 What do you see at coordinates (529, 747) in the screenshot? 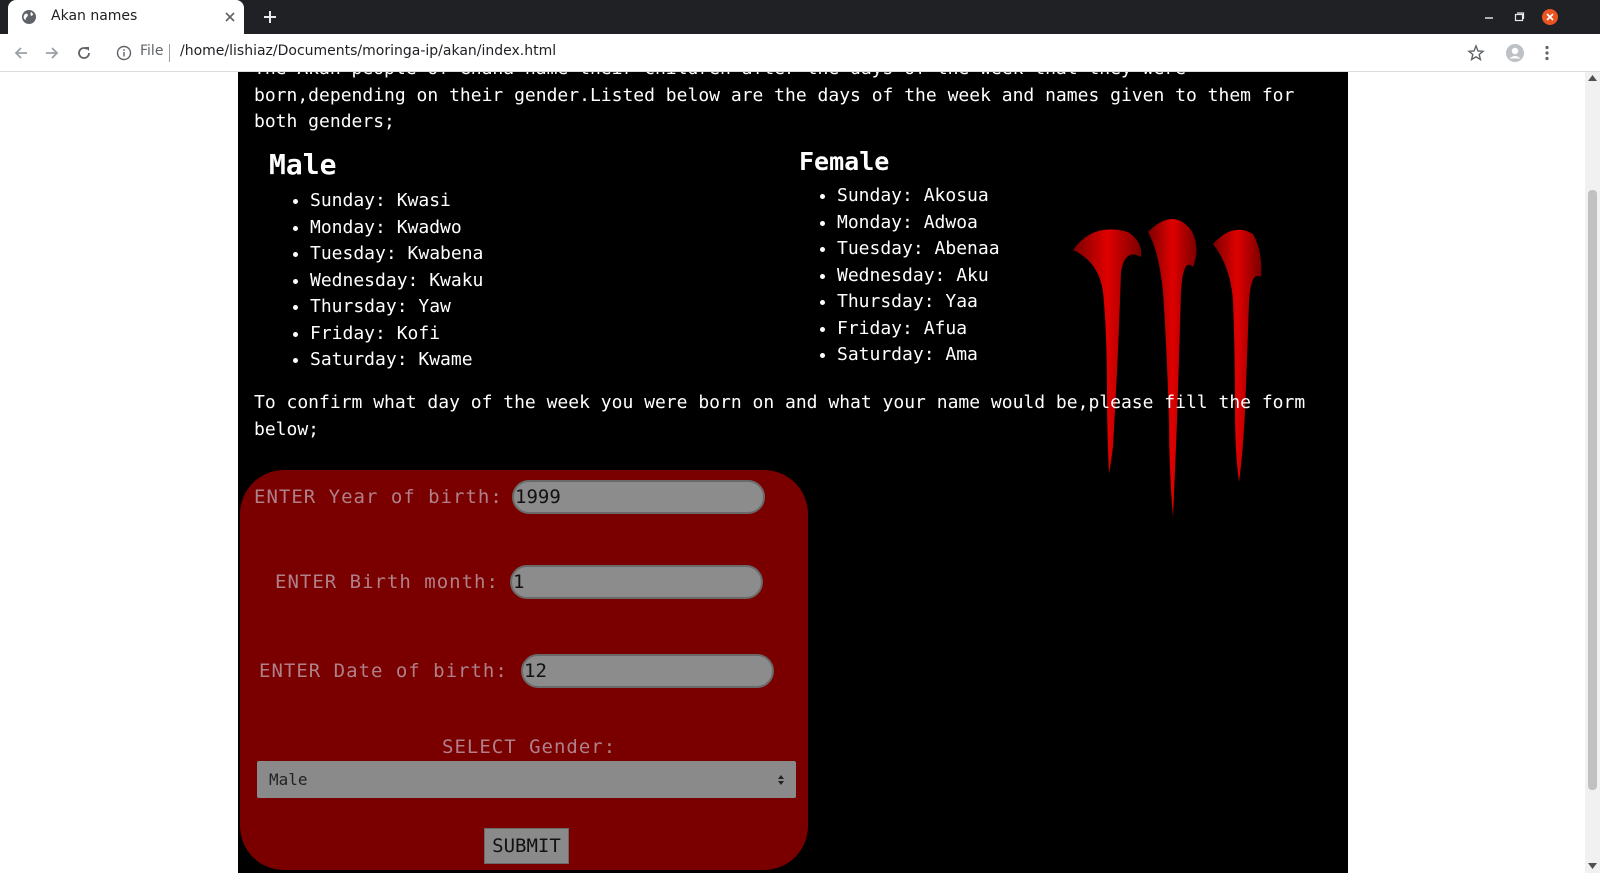
I see `gender-label: SELECT Gender:` at bounding box center [529, 747].